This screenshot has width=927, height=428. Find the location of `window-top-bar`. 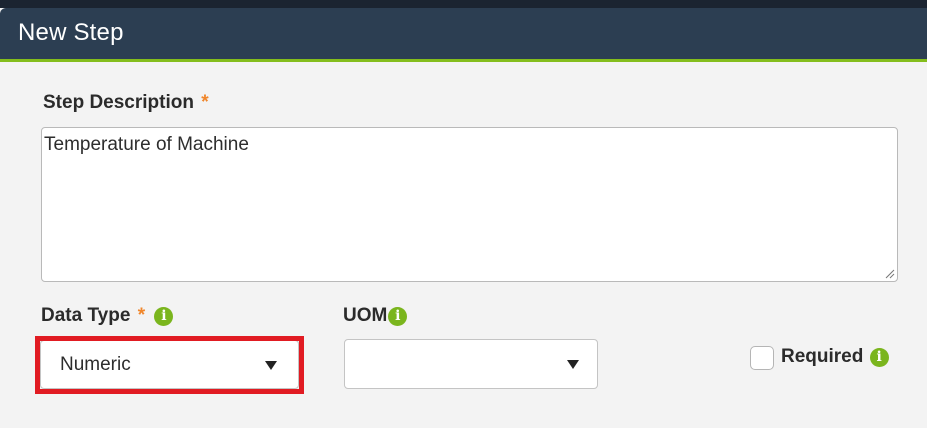

window-top-bar is located at coordinates (463, 4).